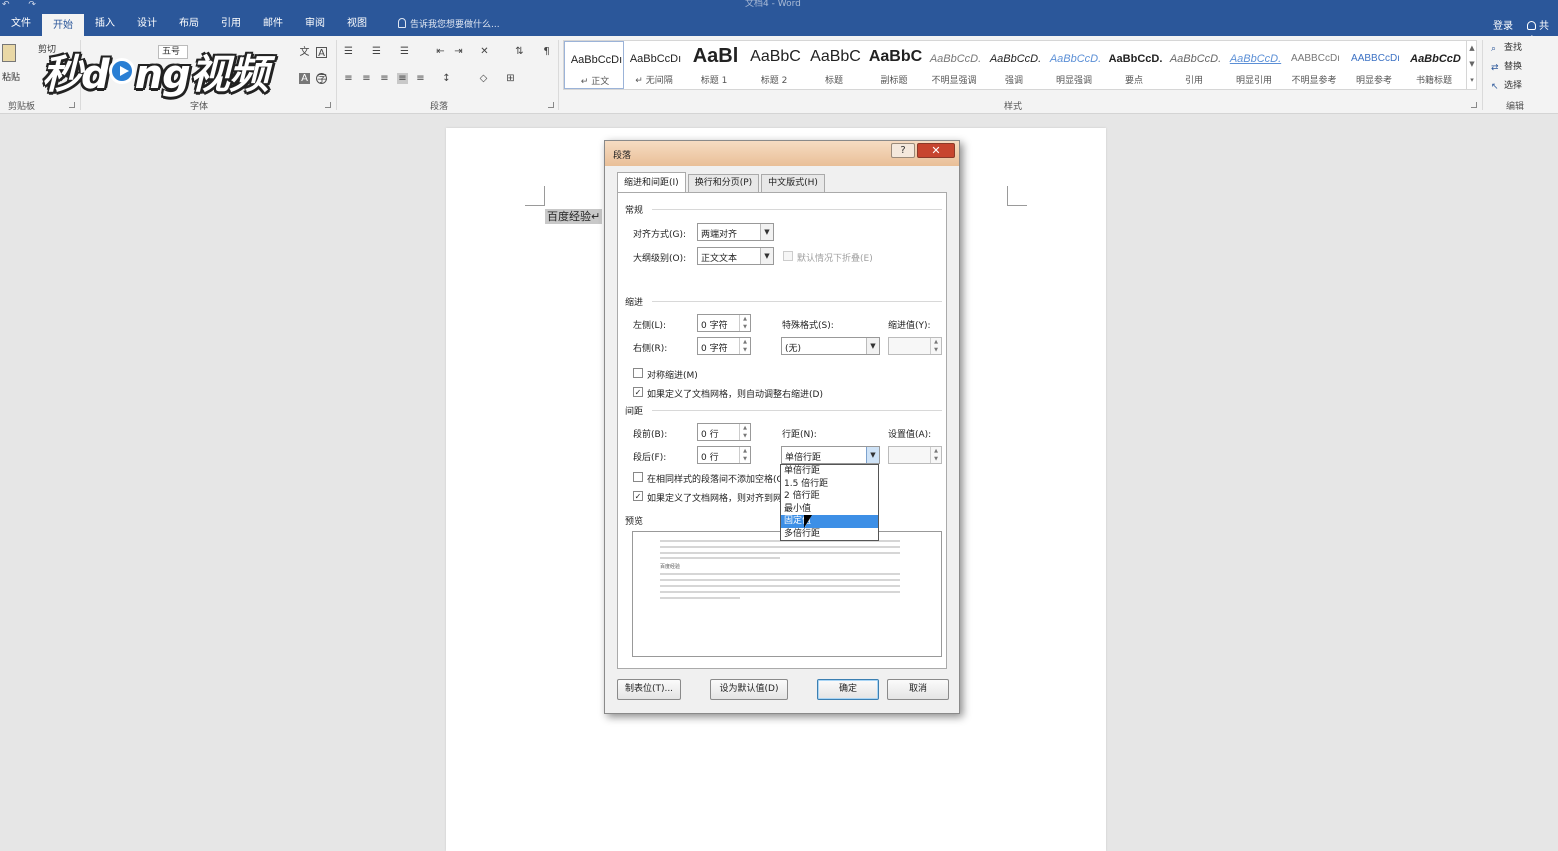 The image size is (1558, 851). Describe the element at coordinates (1506, 85) in the screenshot. I see `select-button: ↖ 选择` at that location.